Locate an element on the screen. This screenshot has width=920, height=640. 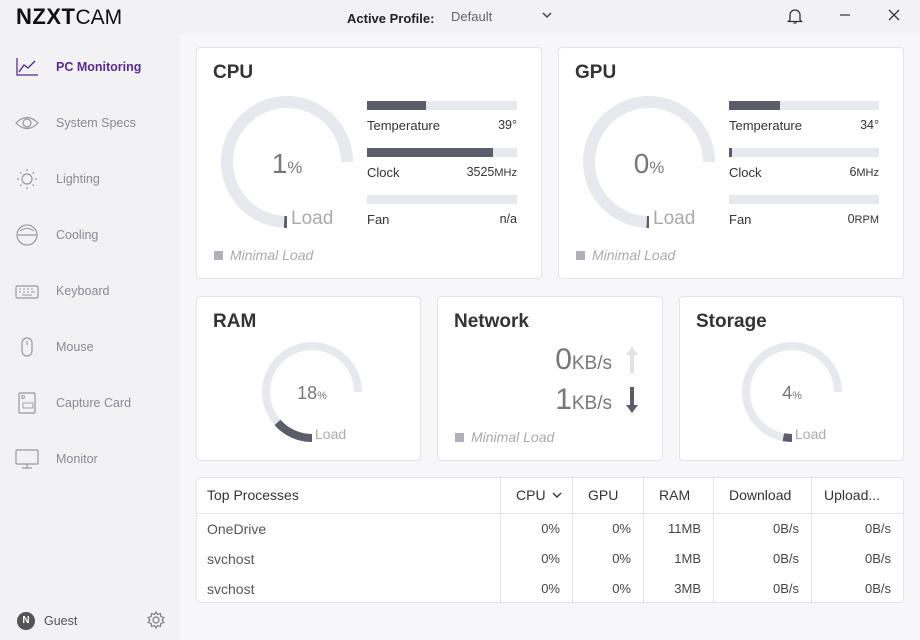
network-status: Minimal Load is located at coordinates (504, 437).